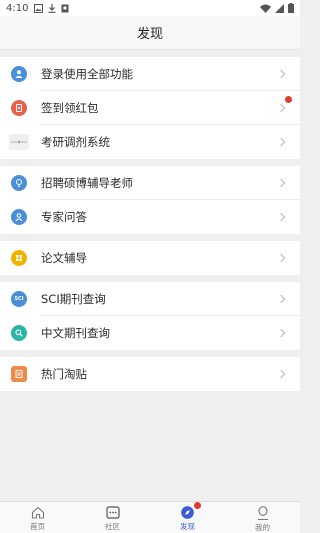  What do you see at coordinates (64, 217) in the screenshot?
I see `menu-item-label: 专家问答` at bounding box center [64, 217].